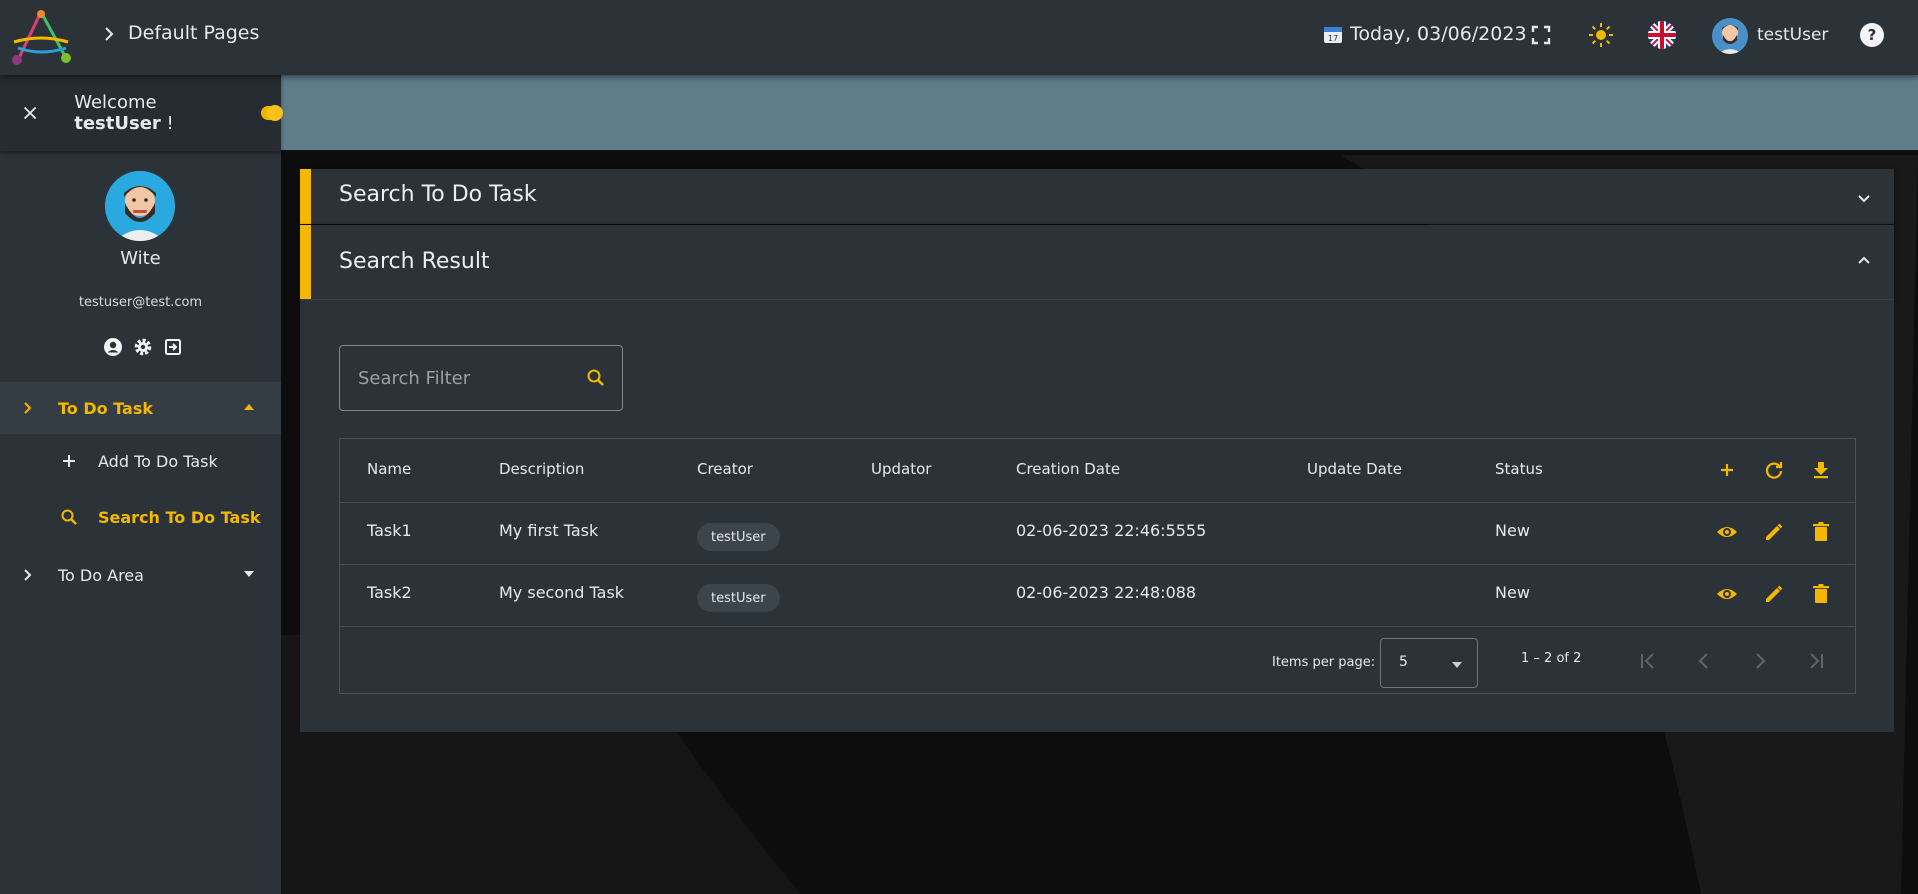 Image resolution: width=1918 pixels, height=894 pixels. I want to click on page-range: 1 – 2 of 2, so click(1551, 658).